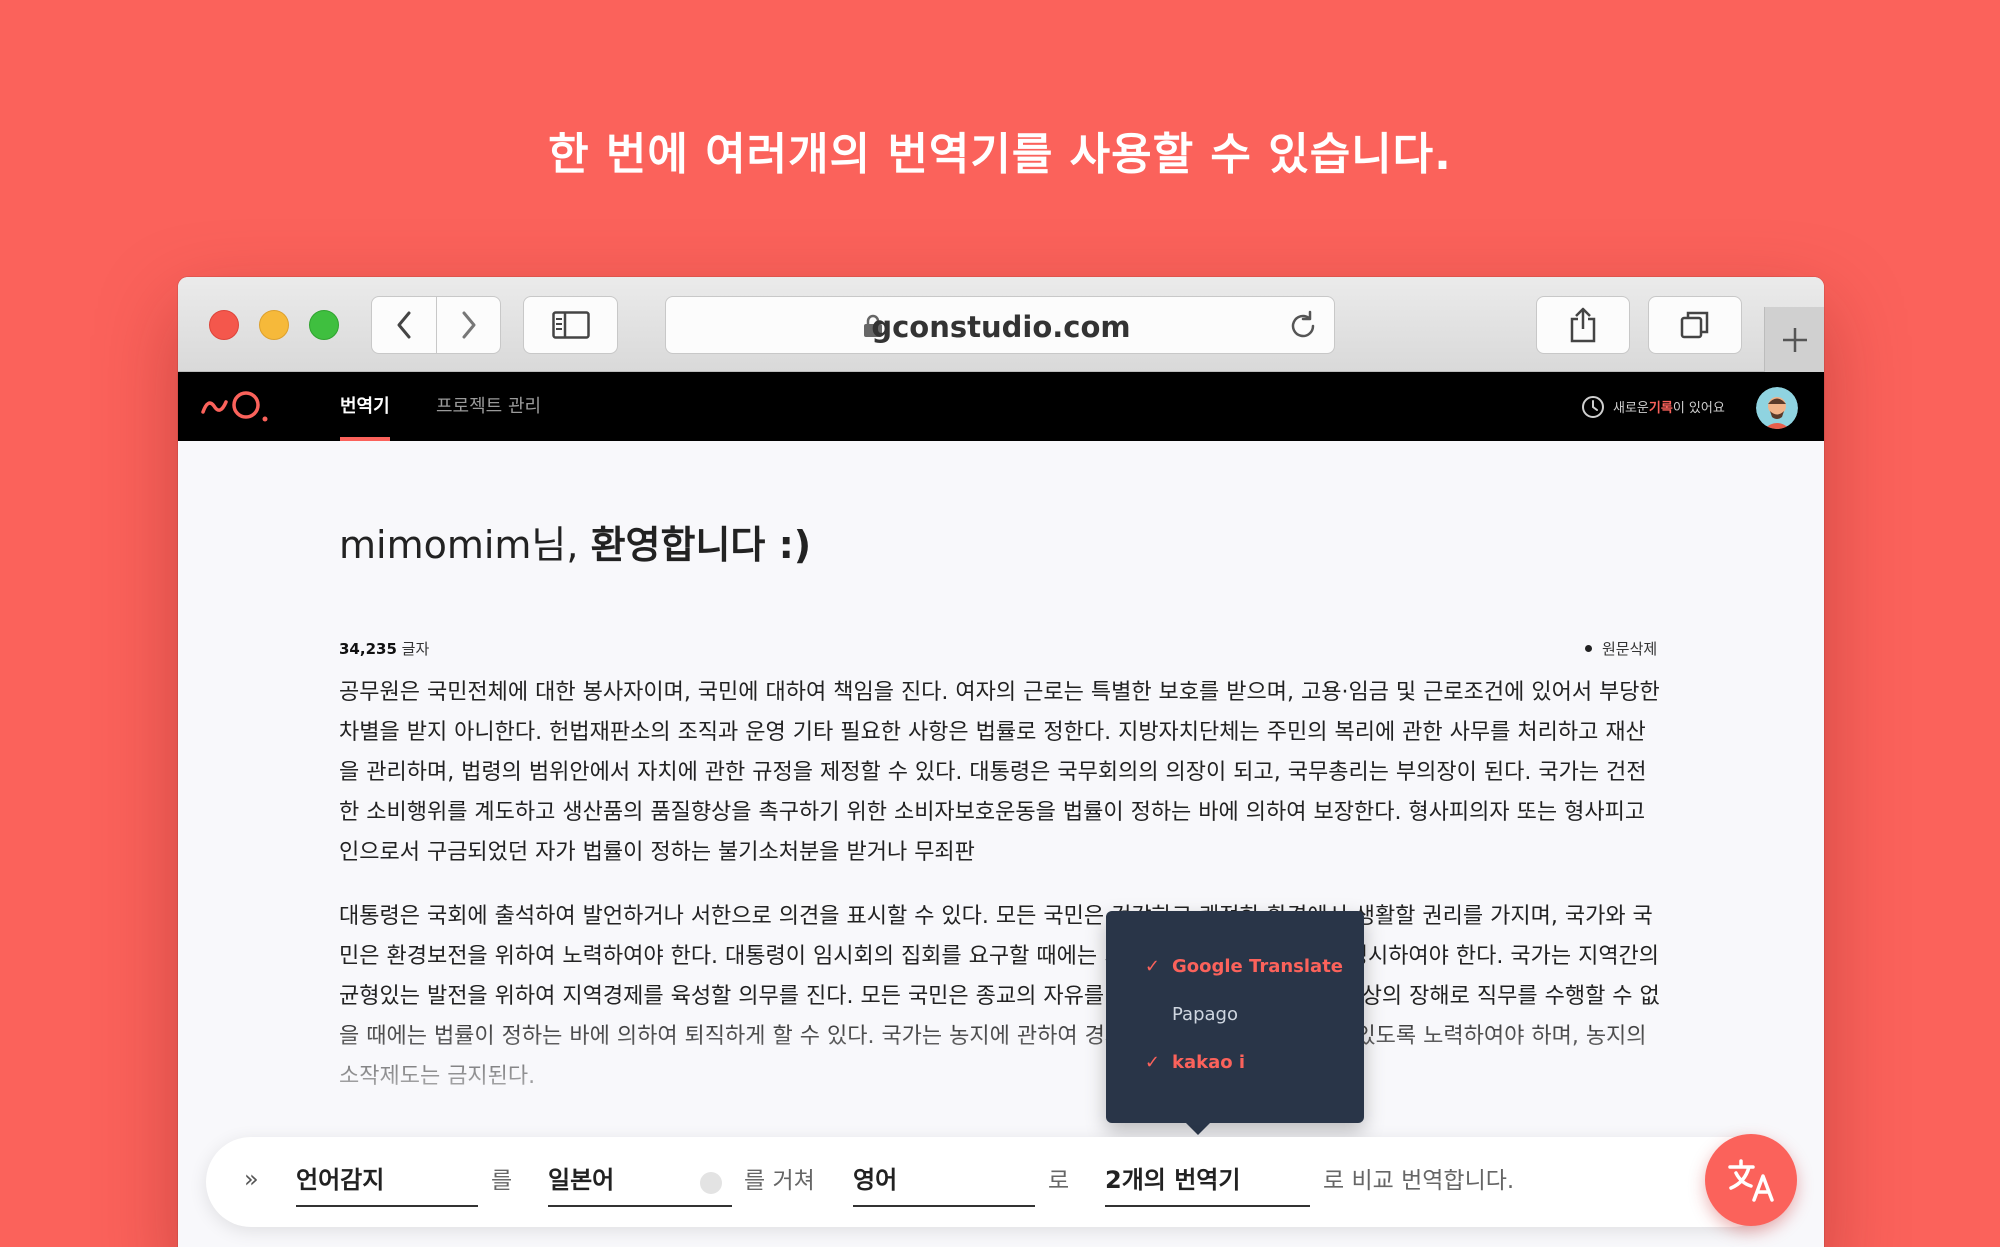 The width and height of the screenshot is (2000, 1247). Describe the element at coordinates (1001, 406) in the screenshot. I see `app-navbar: 번역기 프로젝트 관리 새로운 기록 이 있어요` at that location.